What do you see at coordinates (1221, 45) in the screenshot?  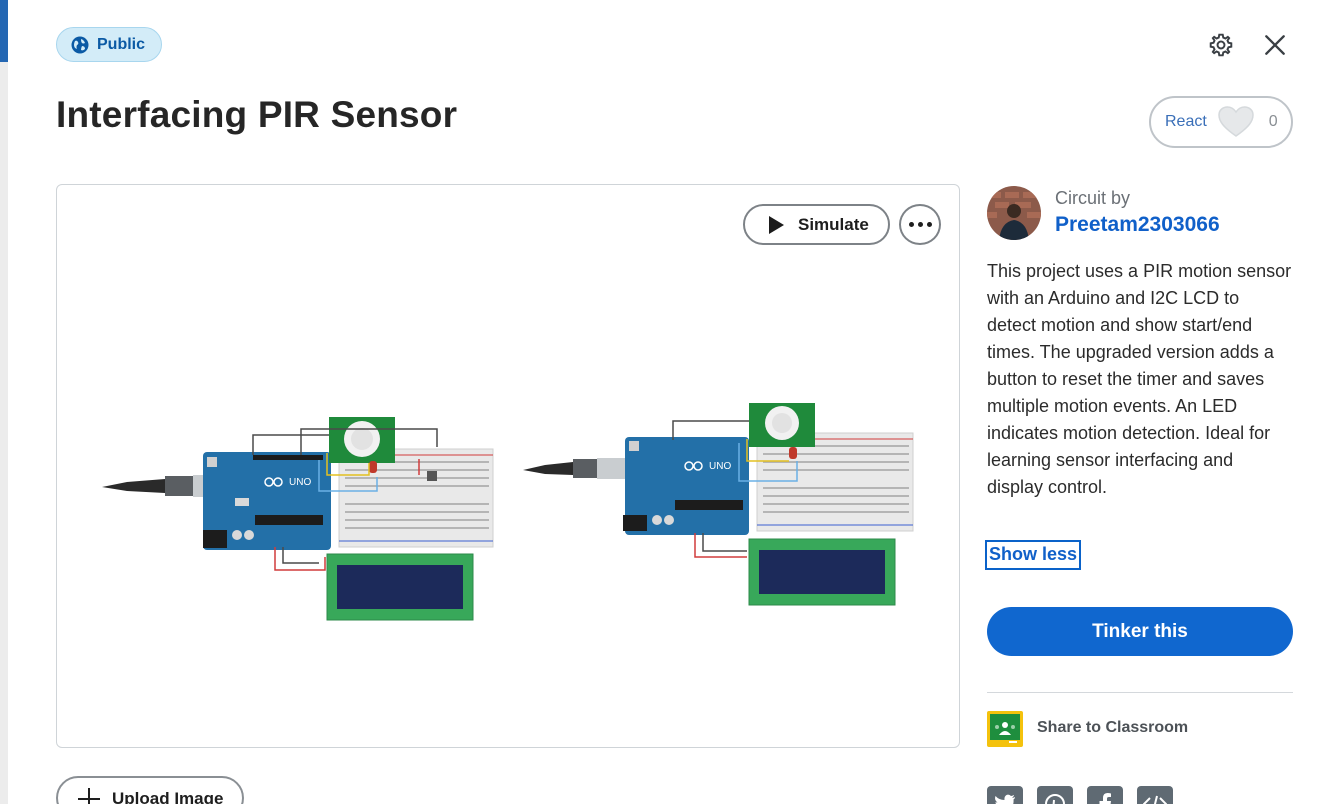 I see `gear-icon` at bounding box center [1221, 45].